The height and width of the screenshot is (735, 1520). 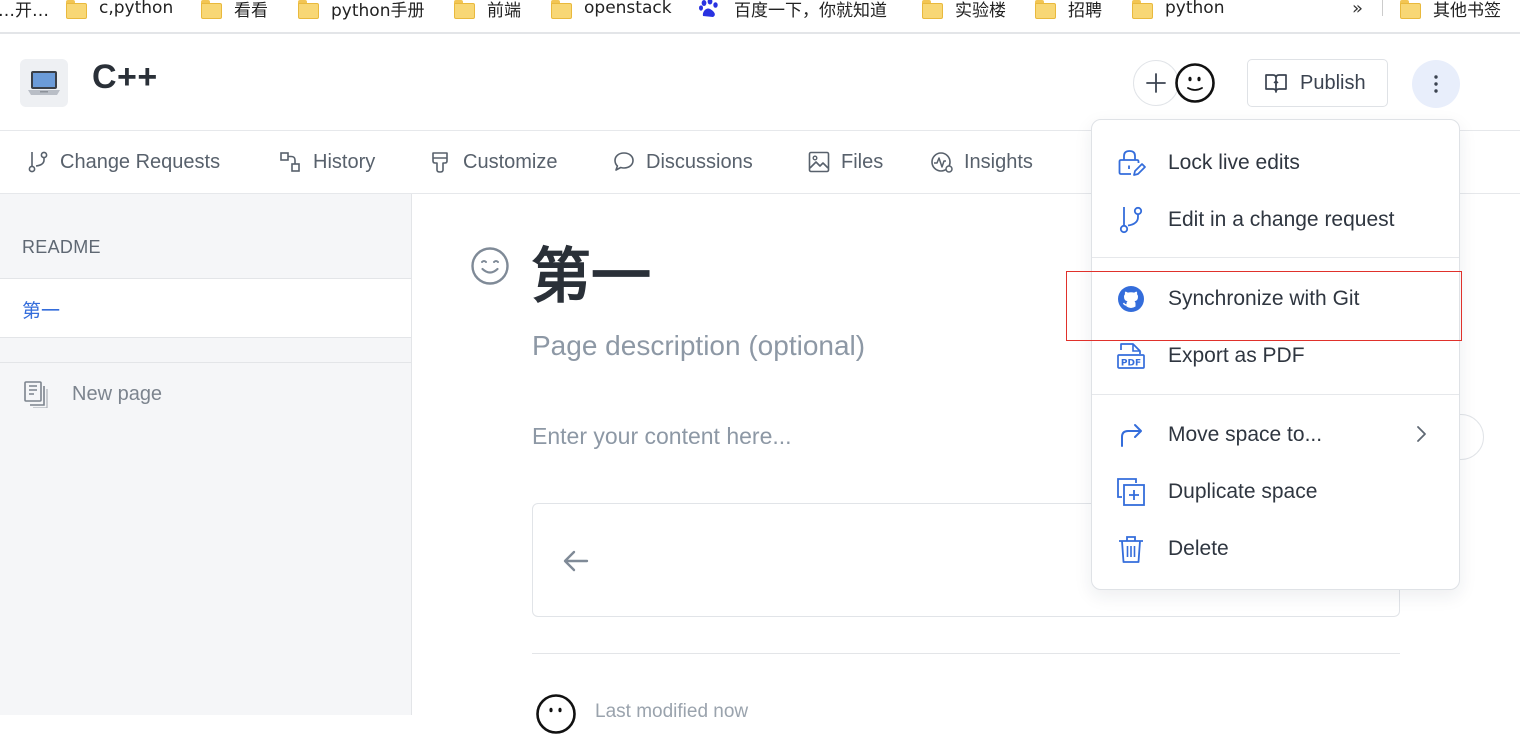 What do you see at coordinates (1195, 83) in the screenshot?
I see `avatar-icon` at bounding box center [1195, 83].